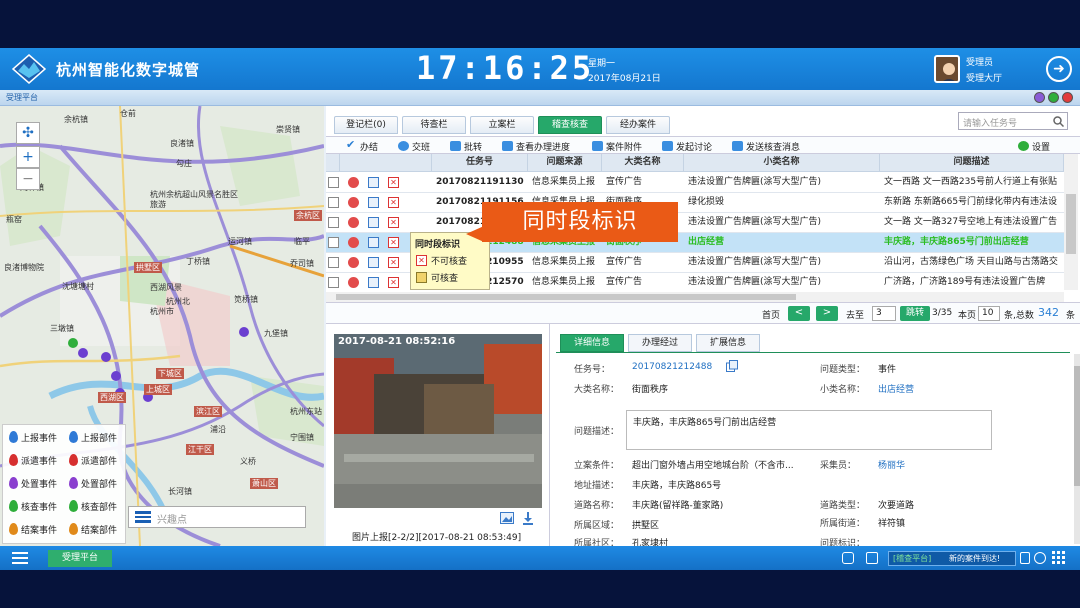  I want to click on grid-vertical-scrollbar, so click(1071, 222).